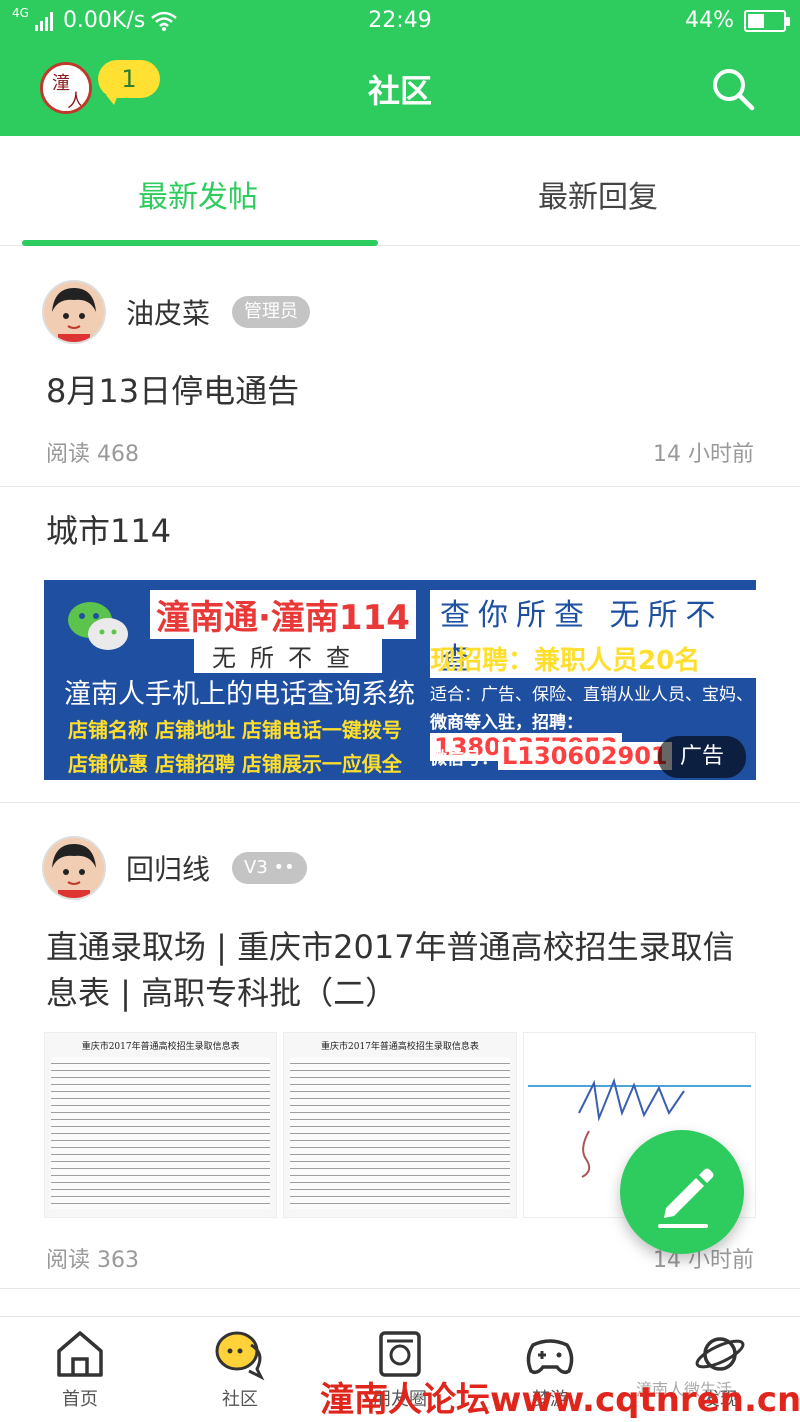  Describe the element at coordinates (686, 1198) in the screenshot. I see `pencil-icon` at that location.